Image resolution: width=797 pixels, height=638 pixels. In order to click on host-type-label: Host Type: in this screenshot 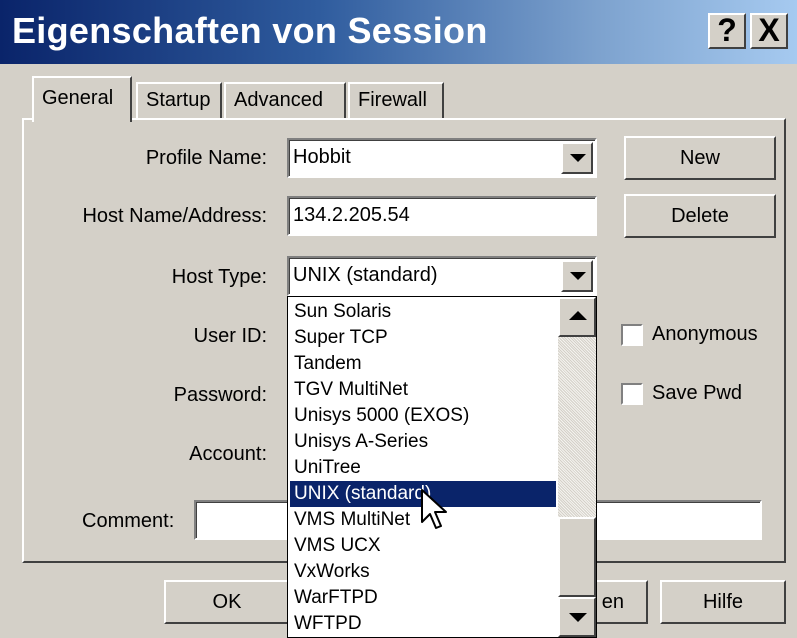, I will do `click(219, 277)`.